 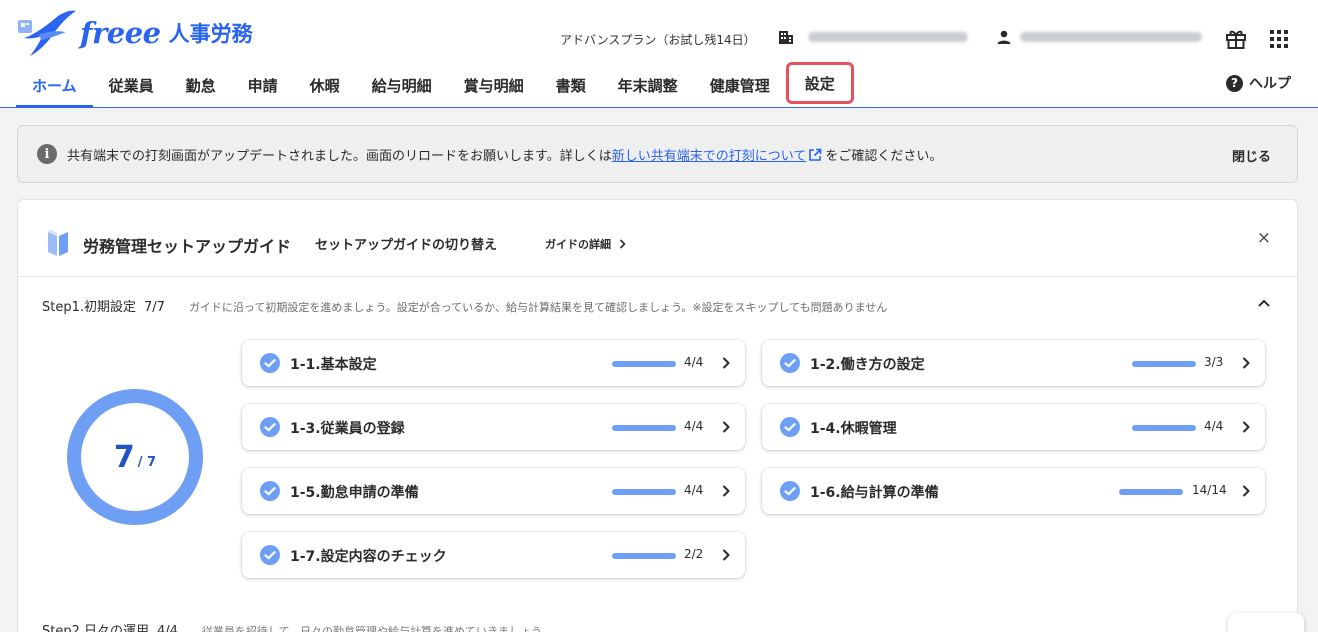 I want to click on freee-logo: freee 人事労務, so click(x=146, y=33).